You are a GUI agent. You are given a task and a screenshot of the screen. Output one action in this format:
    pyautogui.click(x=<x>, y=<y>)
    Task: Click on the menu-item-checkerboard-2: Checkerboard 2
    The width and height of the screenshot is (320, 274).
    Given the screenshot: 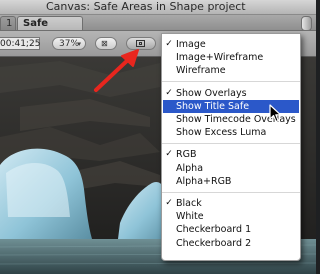 What is the action you would take?
    pyautogui.click(x=231, y=243)
    